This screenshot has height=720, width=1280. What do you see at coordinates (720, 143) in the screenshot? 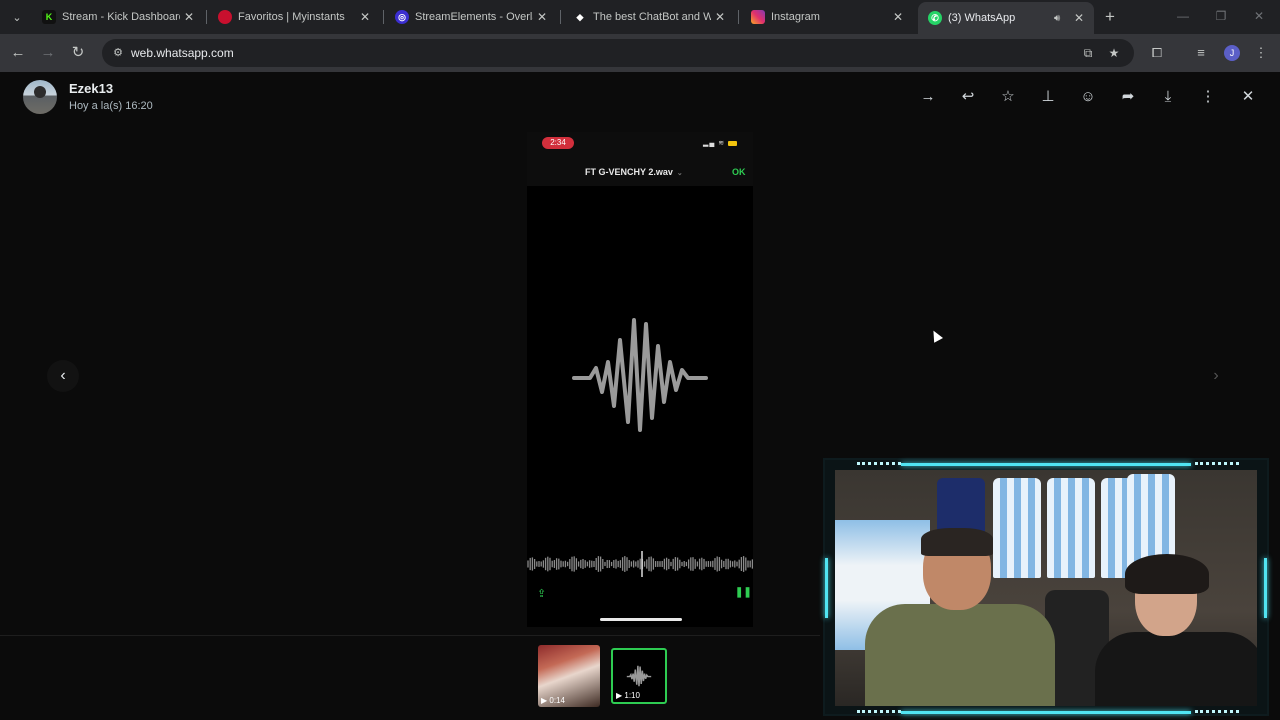
I see `signal-wifi-battery-icons: ▂▄ ≋` at bounding box center [720, 143].